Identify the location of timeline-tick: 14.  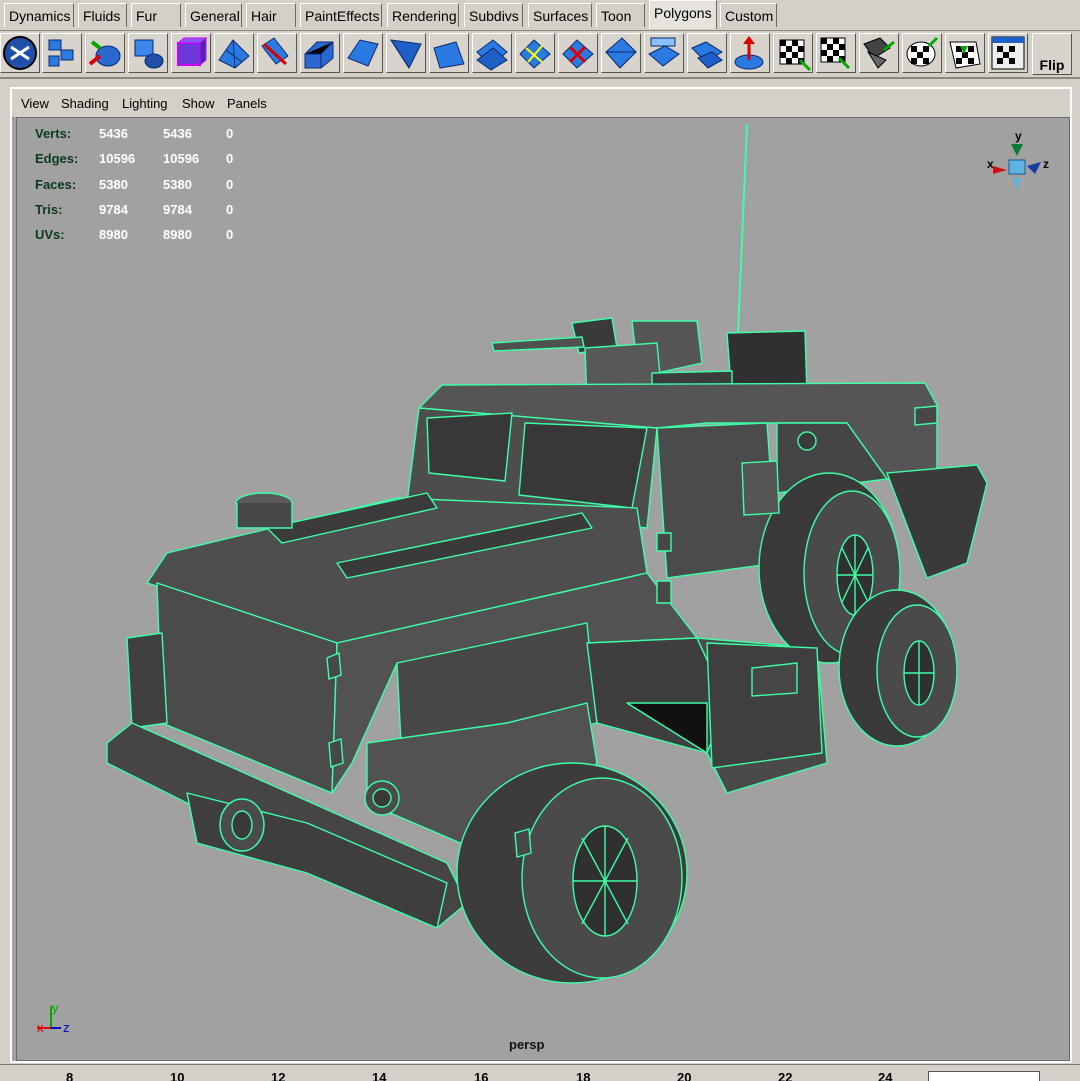
(379, 1075).